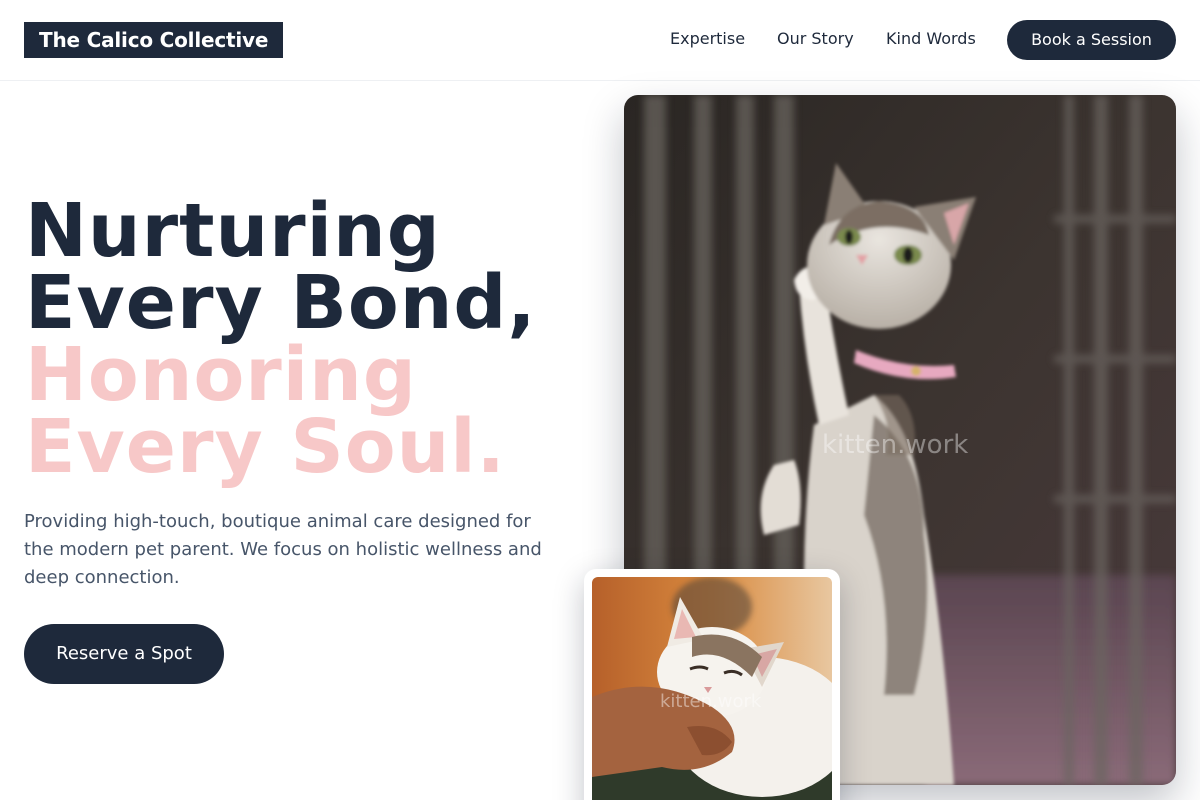 This screenshot has width=1200, height=800. I want to click on reserve-spot-button: Reserve a Spot, so click(124, 654).